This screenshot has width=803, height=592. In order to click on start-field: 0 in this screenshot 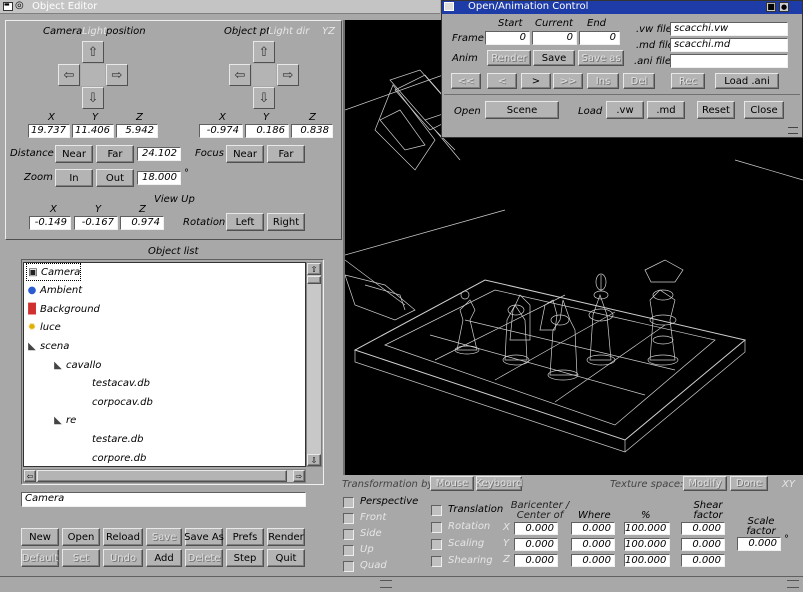, I will do `click(507, 38)`.